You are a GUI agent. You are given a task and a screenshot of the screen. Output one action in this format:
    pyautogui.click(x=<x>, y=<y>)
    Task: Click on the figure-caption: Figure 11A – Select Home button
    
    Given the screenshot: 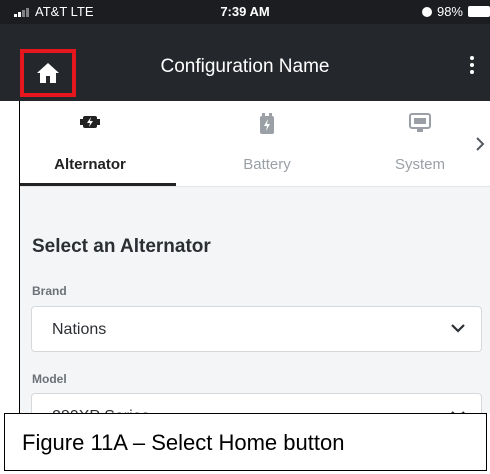 What is the action you would take?
    pyautogui.click(x=245, y=442)
    